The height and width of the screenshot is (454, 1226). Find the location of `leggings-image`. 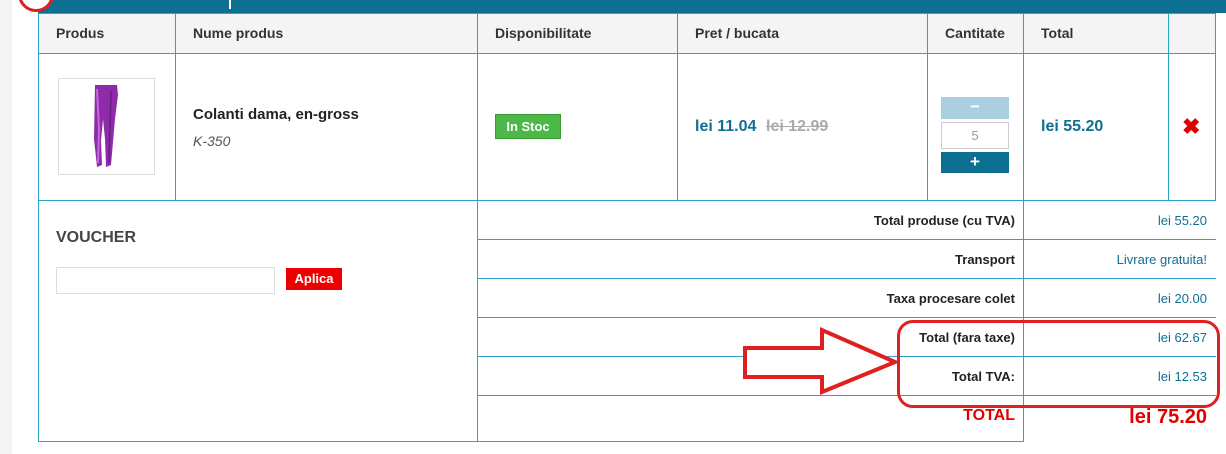

leggings-image is located at coordinates (106, 126).